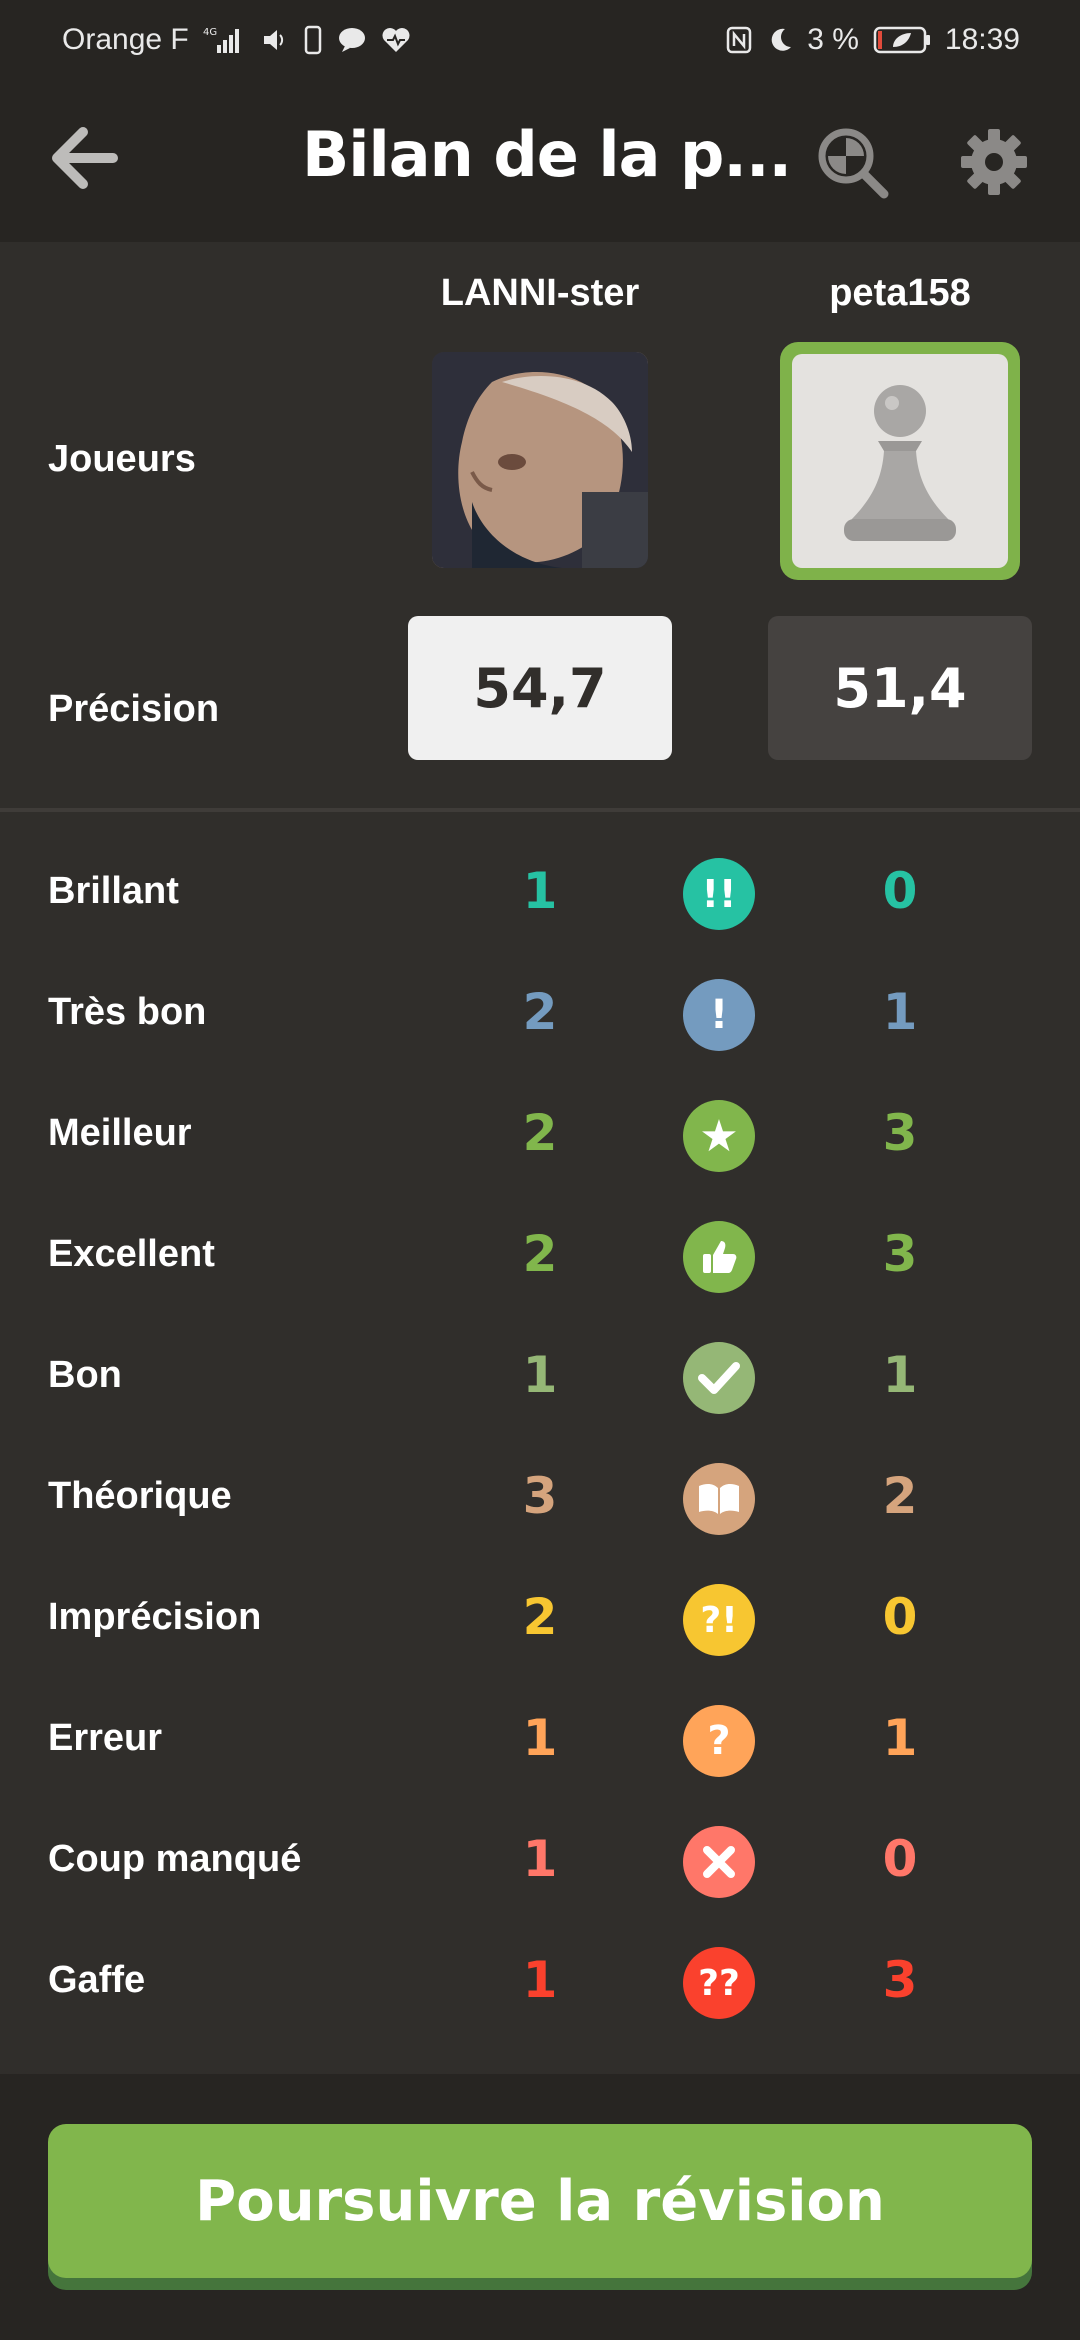 This screenshot has height=2340, width=1080. Describe the element at coordinates (719, 894) in the screenshot. I see `brilliant-icon: !!` at that location.